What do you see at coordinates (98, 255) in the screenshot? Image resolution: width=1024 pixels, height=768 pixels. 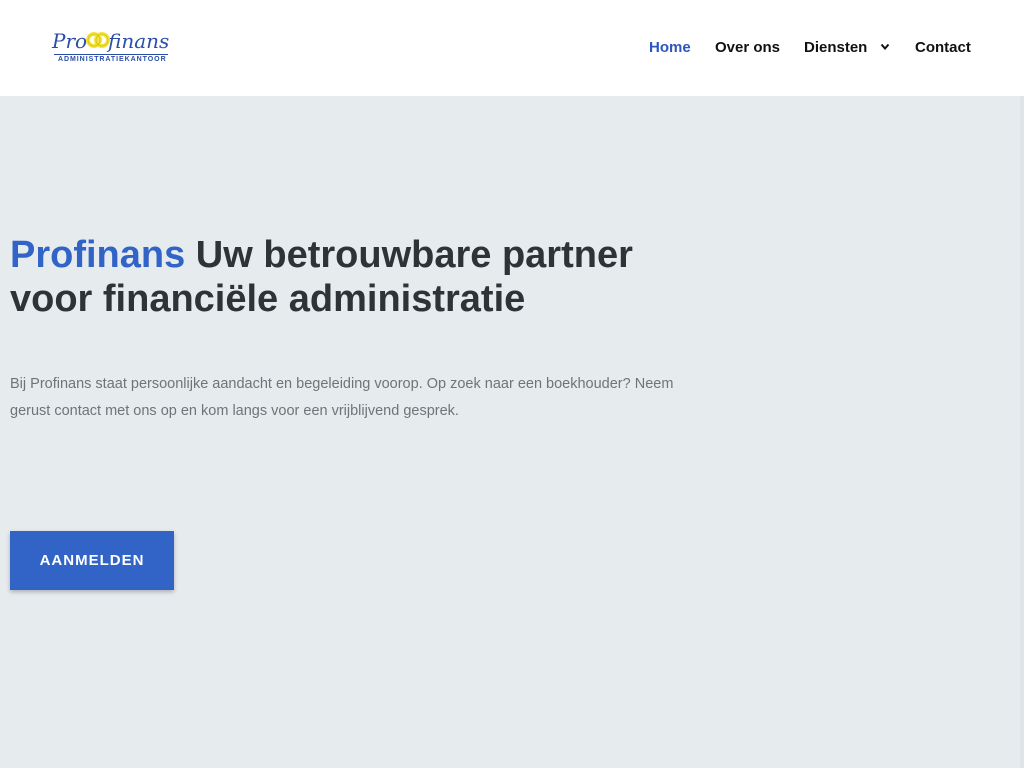 I see `hero-brand: Profinans` at bounding box center [98, 255].